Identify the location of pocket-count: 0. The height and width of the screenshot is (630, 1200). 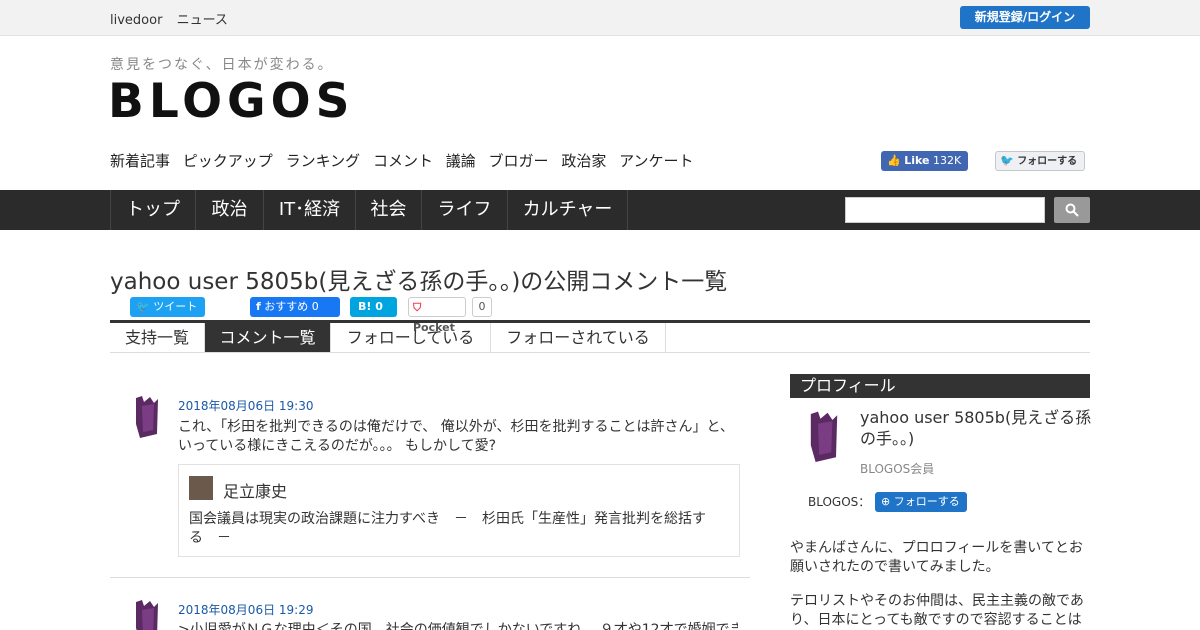
(482, 307).